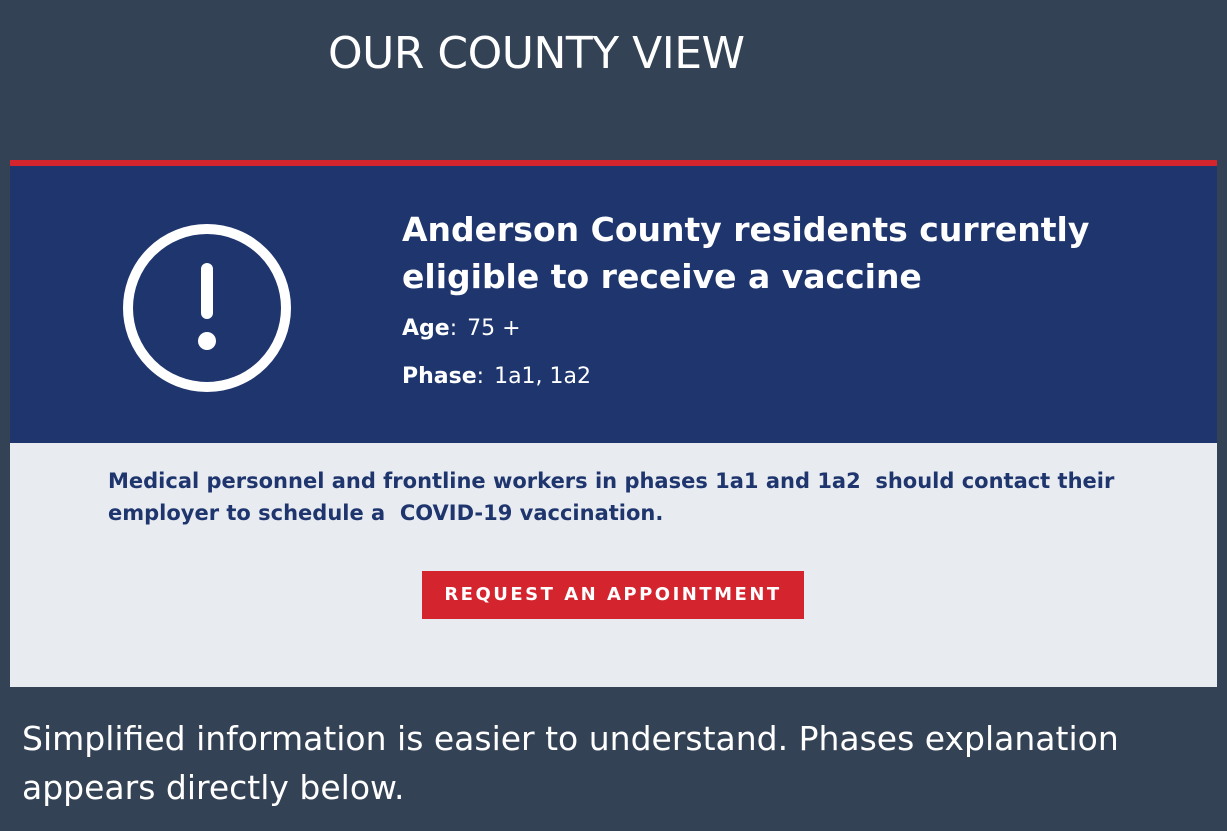  I want to click on request-appointment-button: REQUEST AN APPOINTMENT, so click(613, 595).